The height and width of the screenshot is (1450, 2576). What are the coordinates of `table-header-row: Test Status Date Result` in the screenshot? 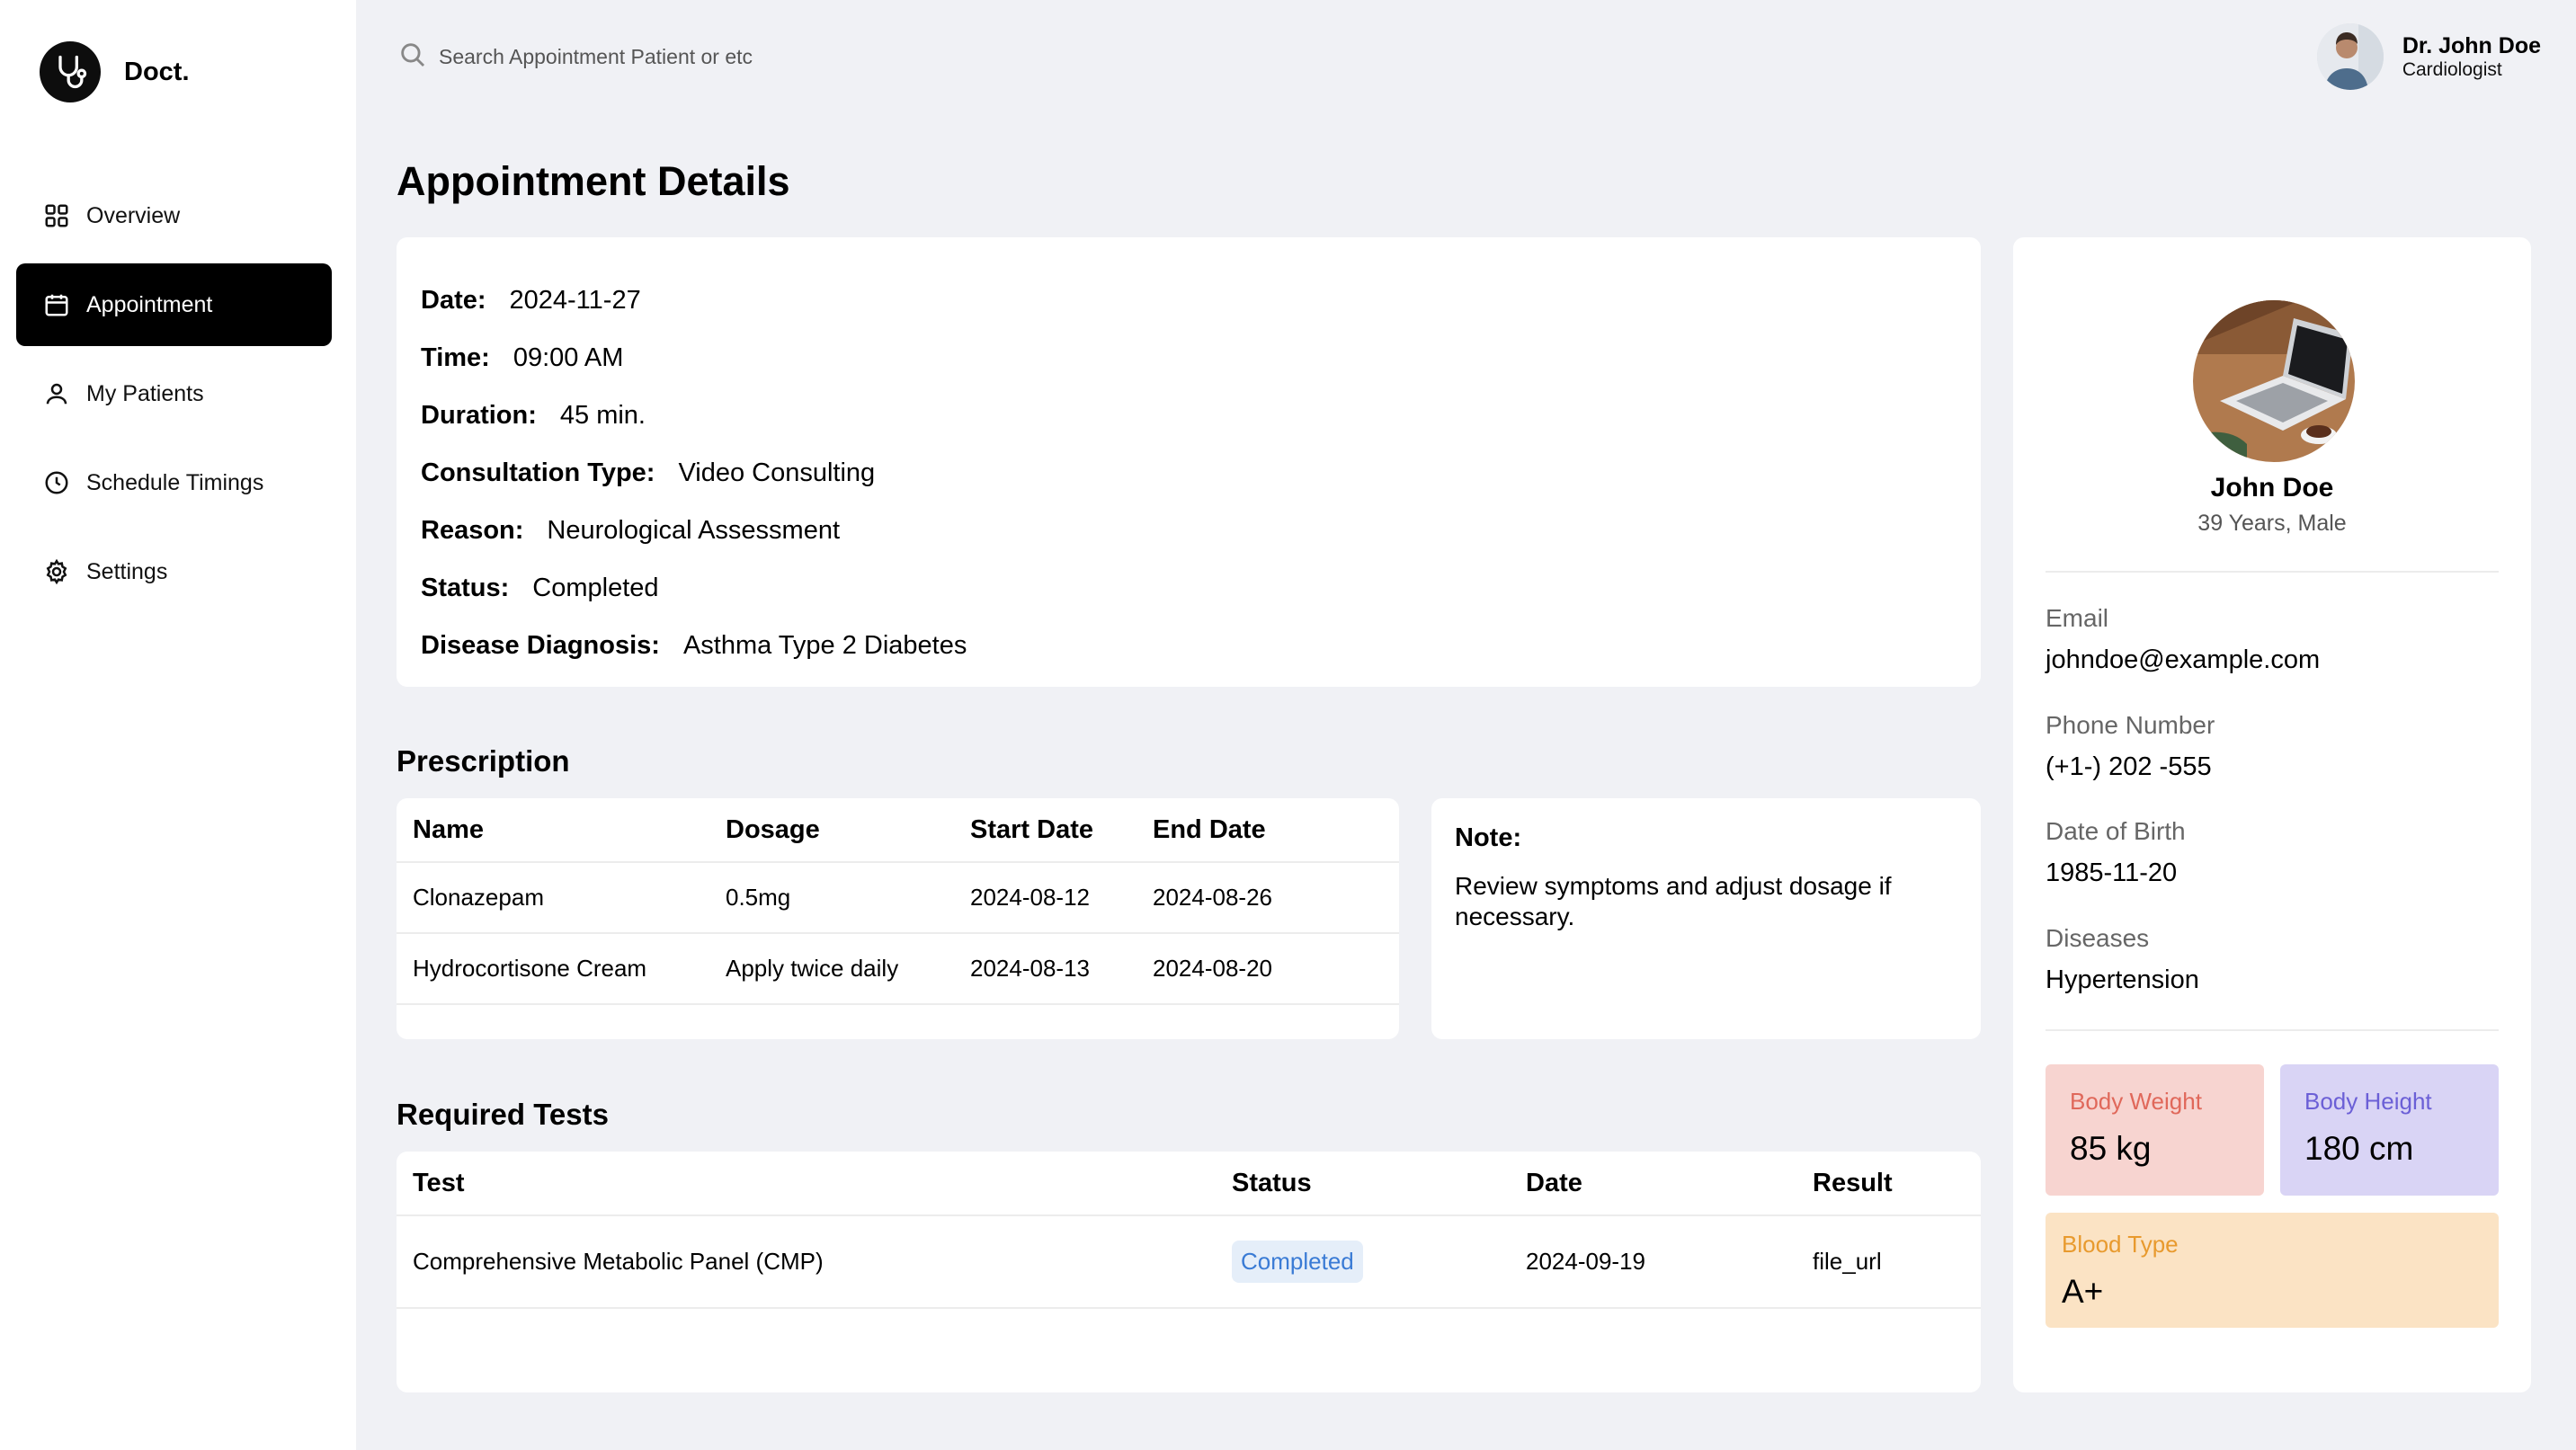 It's located at (1189, 1184).